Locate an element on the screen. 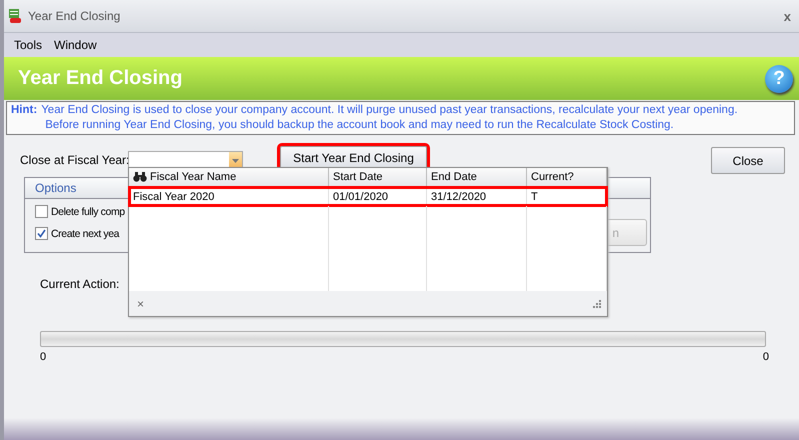  column-header: Start Date is located at coordinates (378, 177).